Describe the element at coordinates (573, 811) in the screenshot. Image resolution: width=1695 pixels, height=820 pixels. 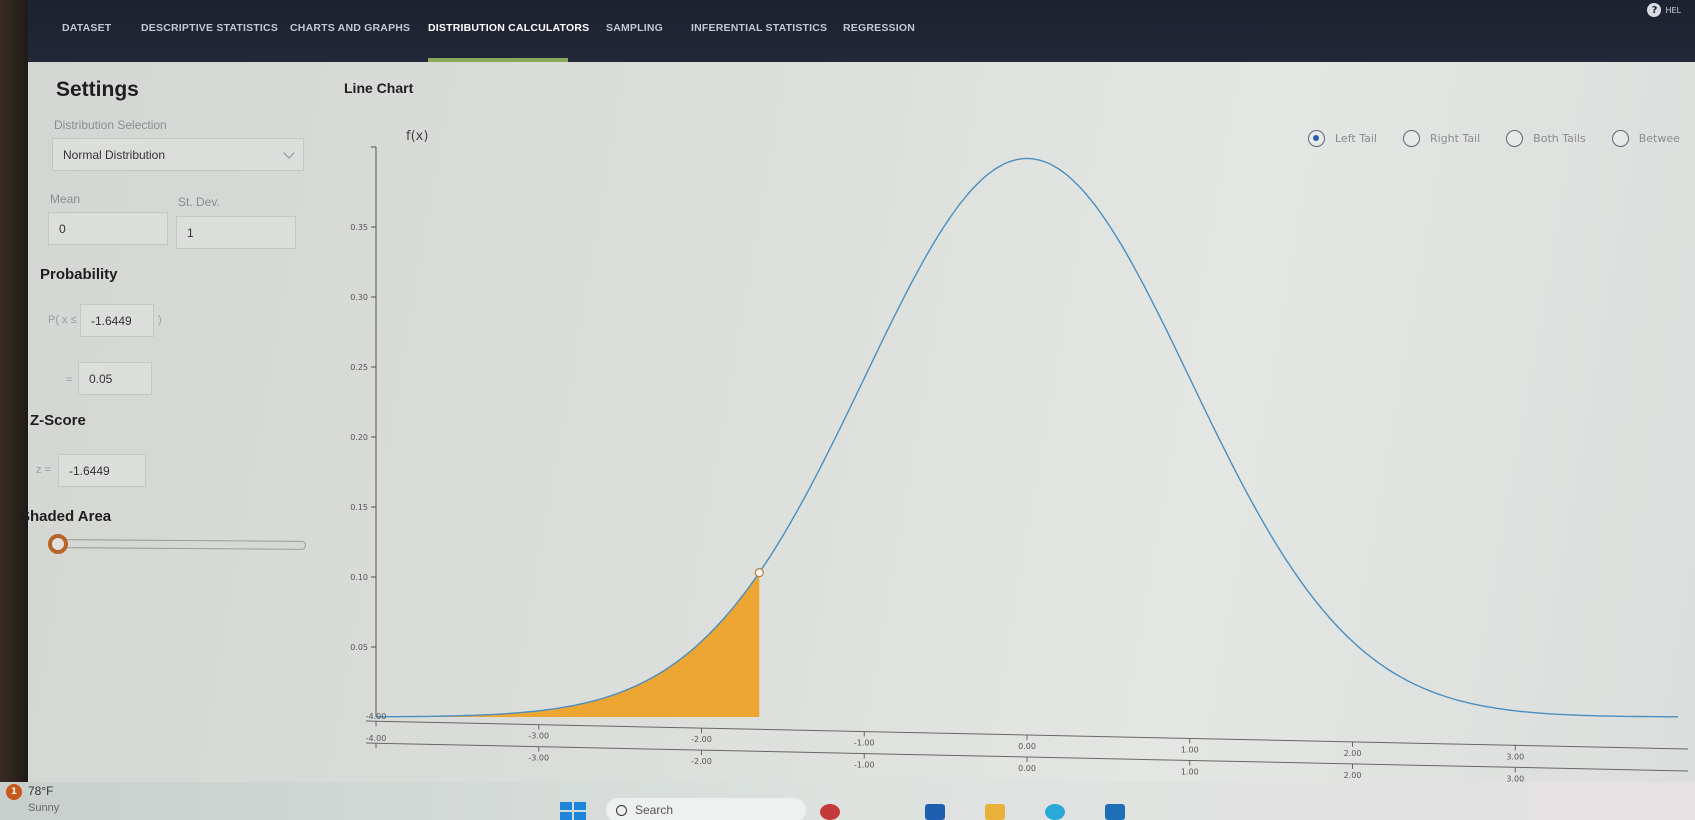
I see `windows-start-icon` at that location.